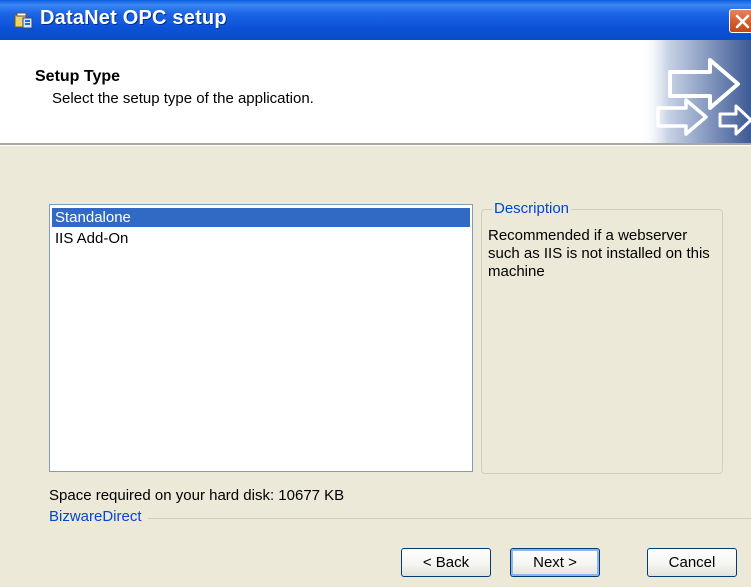 This screenshot has width=751, height=587. I want to click on description-legend: Description, so click(532, 208).